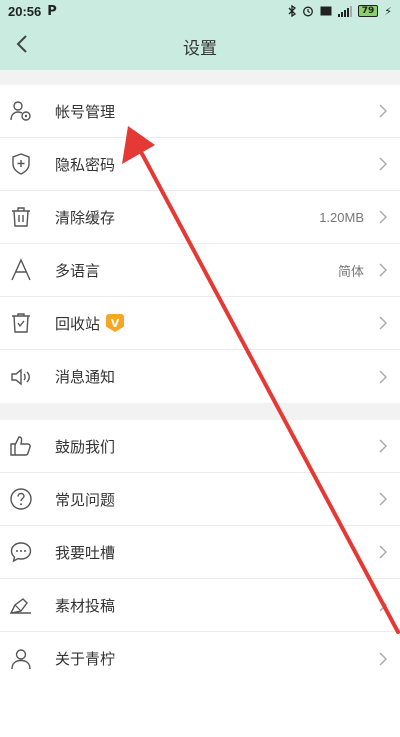  What do you see at coordinates (21, 446) in the screenshot?
I see `thumbs-up-icon` at bounding box center [21, 446].